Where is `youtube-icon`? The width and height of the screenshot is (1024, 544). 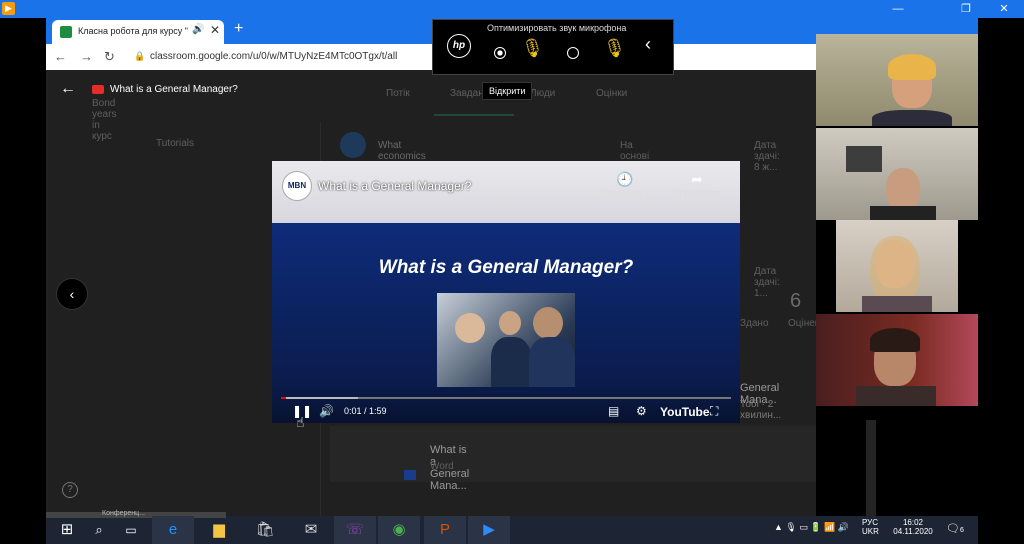
youtube-icon is located at coordinates (98, 89).